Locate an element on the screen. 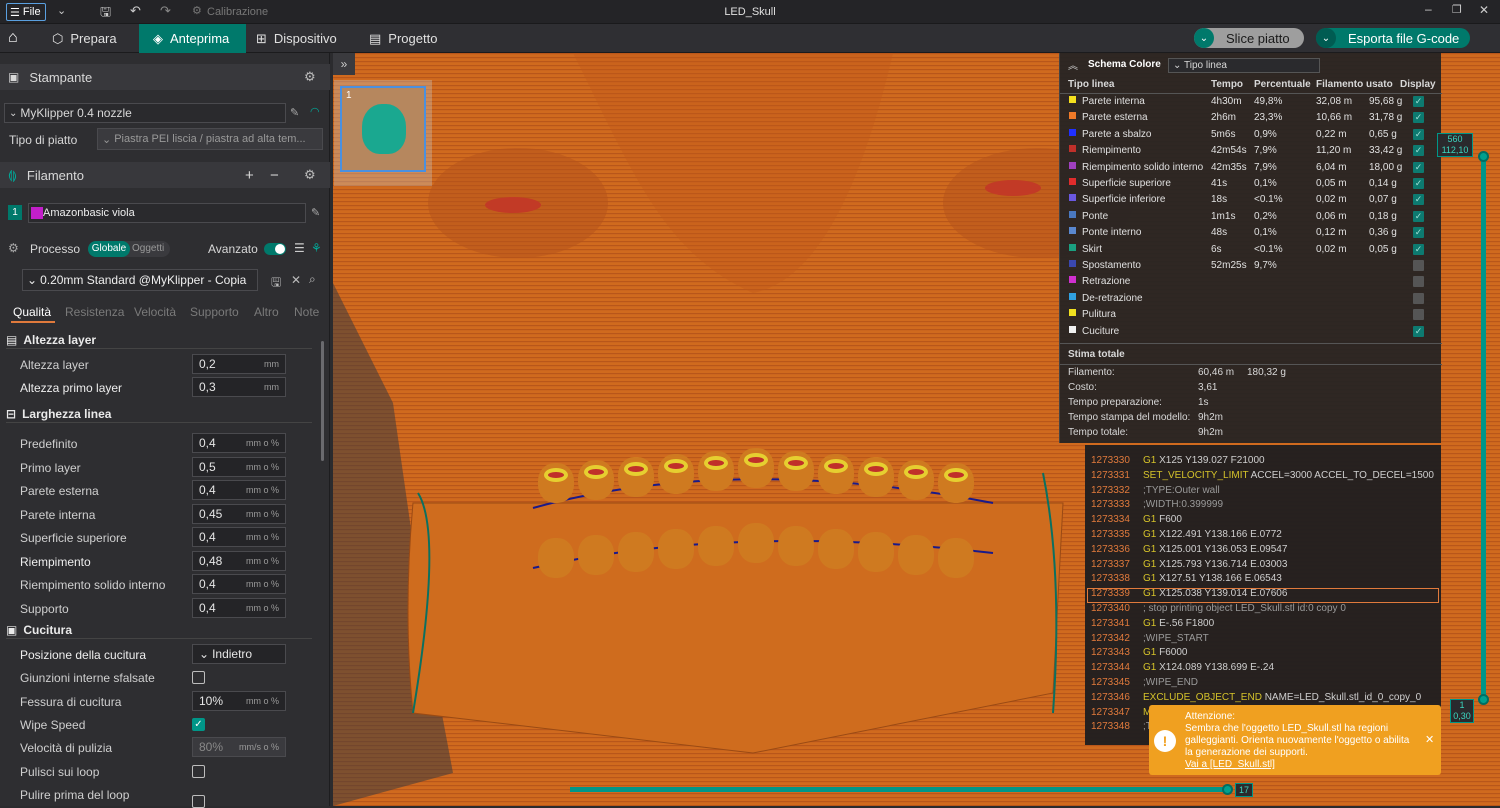 The width and height of the screenshot is (1500, 808). home-icon: ⌂ is located at coordinates (13, 38).